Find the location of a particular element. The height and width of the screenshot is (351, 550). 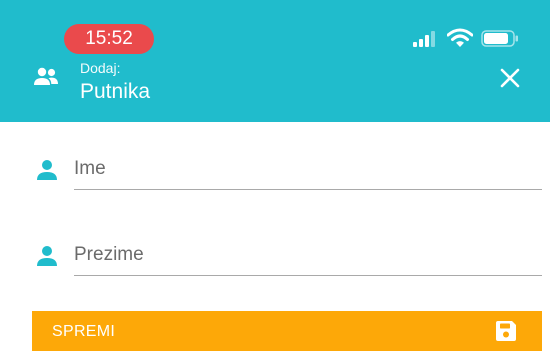

last-name-field is located at coordinates (289, 256).